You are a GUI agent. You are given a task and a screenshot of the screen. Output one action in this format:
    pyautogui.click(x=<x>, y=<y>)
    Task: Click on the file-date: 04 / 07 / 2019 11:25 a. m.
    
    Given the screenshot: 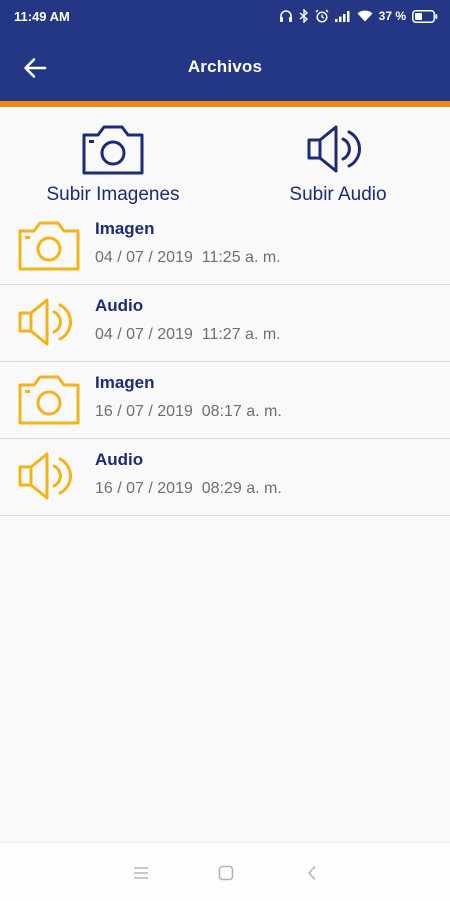 What is the action you would take?
    pyautogui.click(x=188, y=257)
    